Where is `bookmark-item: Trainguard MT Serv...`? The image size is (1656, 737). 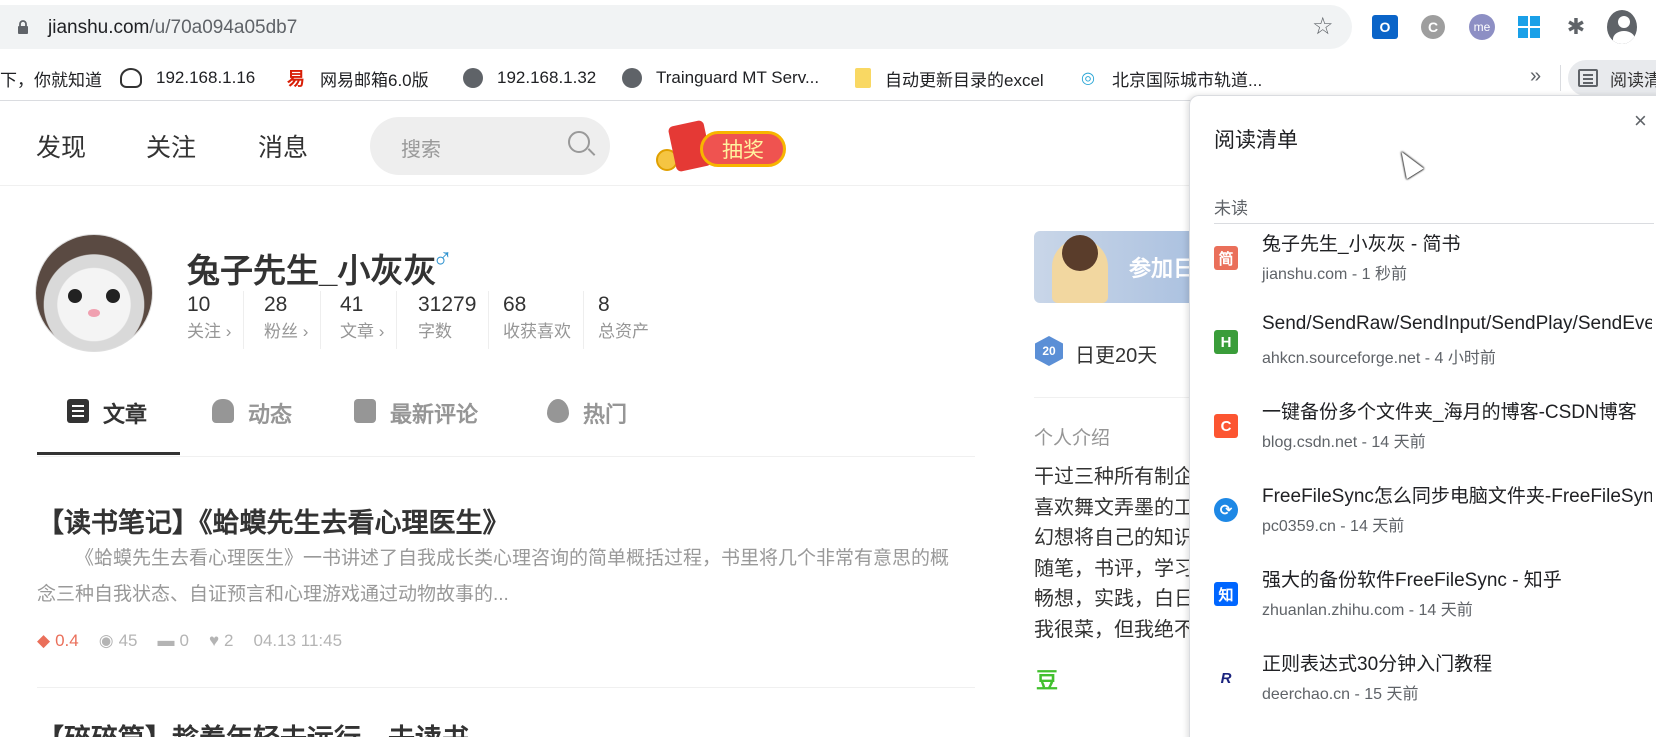
bookmark-item: Trainguard MT Serv... is located at coordinates (720, 78).